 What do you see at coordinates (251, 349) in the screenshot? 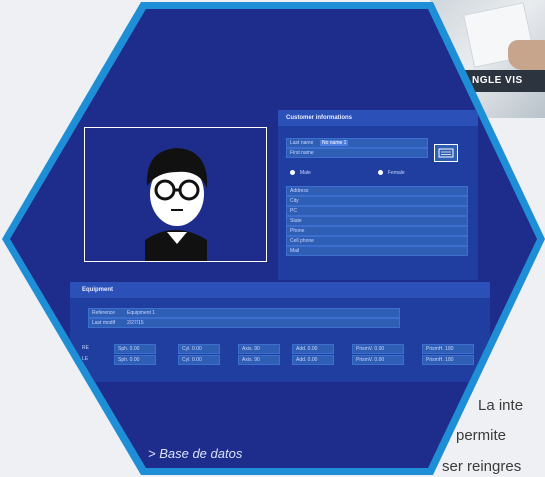
I see `axis-value-re: Axis. 90` at bounding box center [251, 349].